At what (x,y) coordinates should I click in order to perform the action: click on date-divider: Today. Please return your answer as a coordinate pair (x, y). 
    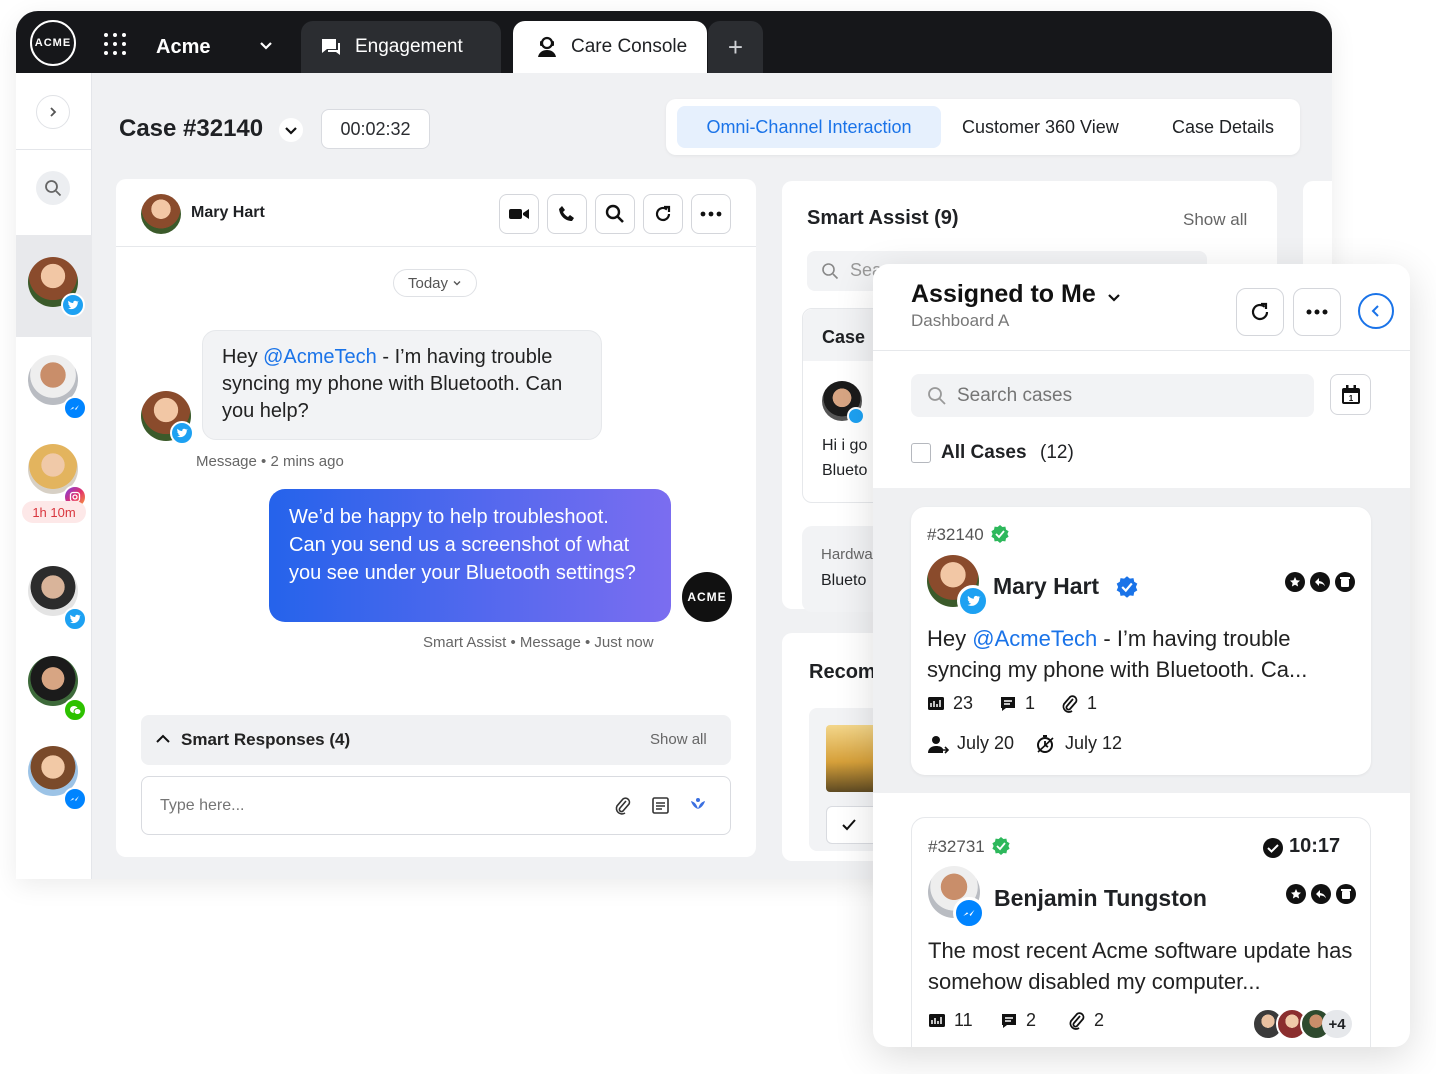
    Looking at the image, I should click on (435, 283).